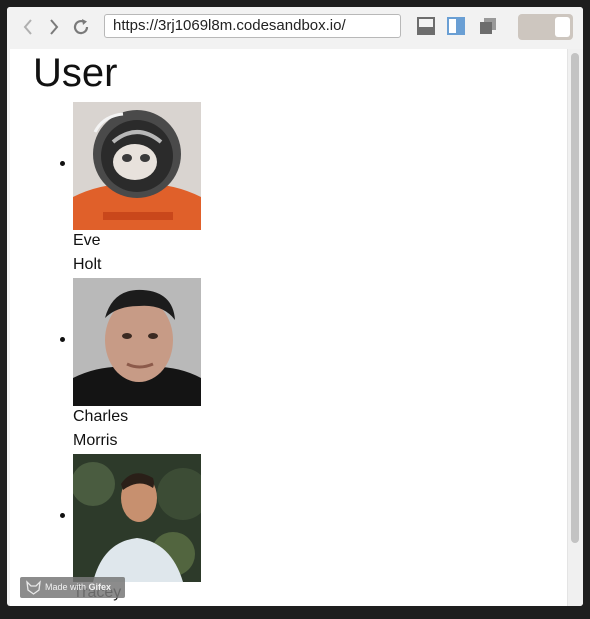  Describe the element at coordinates (101, 416) in the screenshot. I see `user-first-name: Charles` at that location.